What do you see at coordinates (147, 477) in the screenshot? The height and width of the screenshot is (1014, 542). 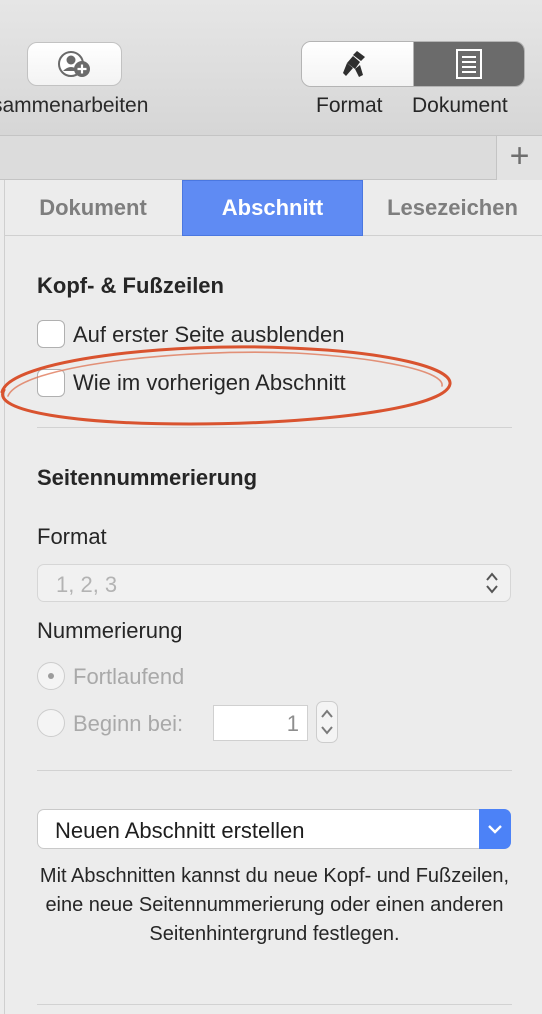 I see `page-numbering-heading: Seitennummerierung` at bounding box center [147, 477].